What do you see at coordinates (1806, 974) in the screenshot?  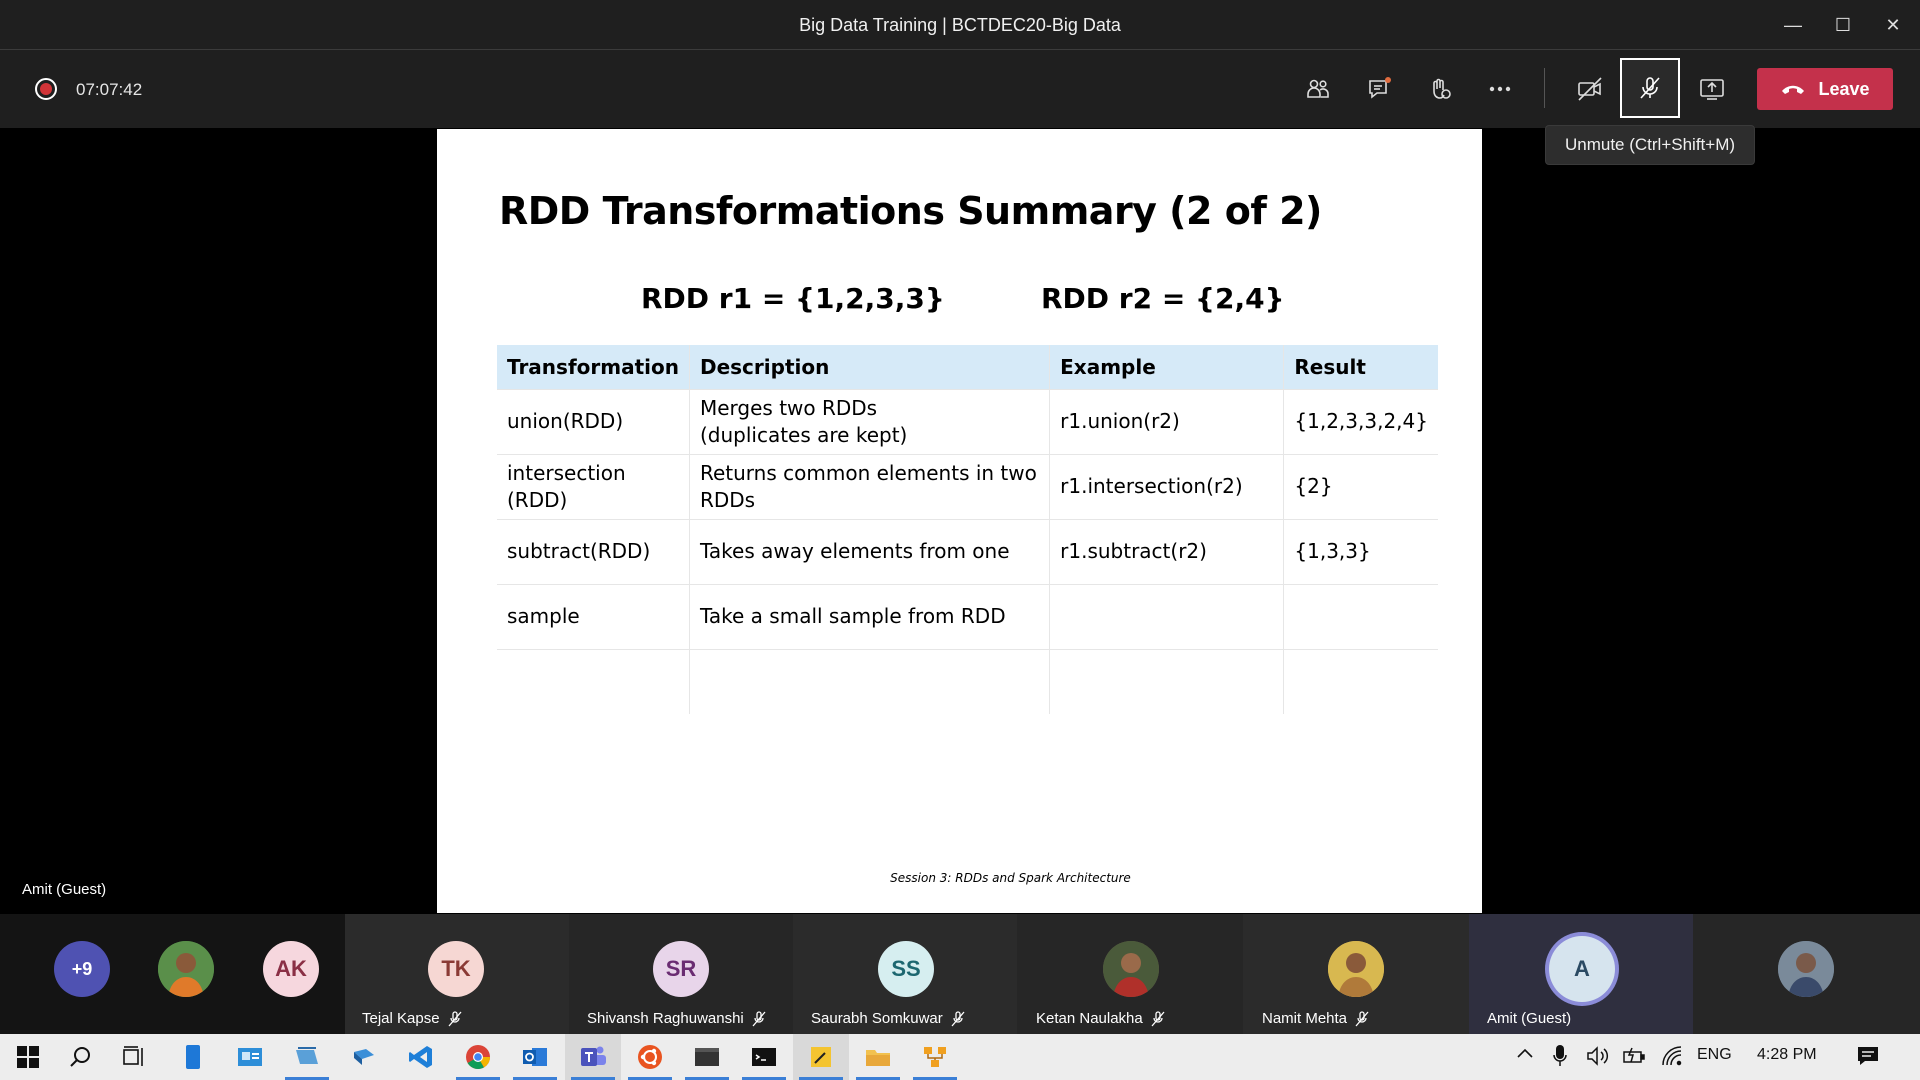 I see `participant-tile` at bounding box center [1806, 974].